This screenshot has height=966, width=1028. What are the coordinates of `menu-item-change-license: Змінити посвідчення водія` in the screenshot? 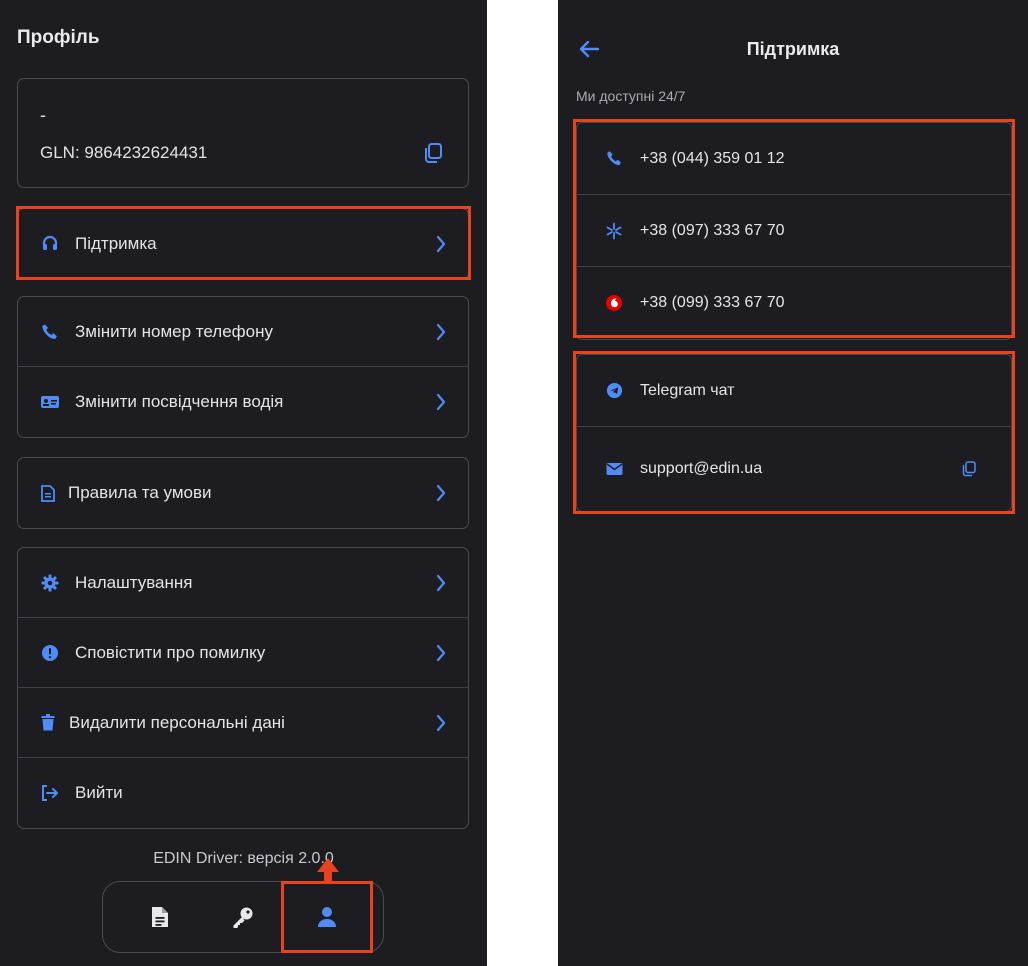 It's located at (243, 402).